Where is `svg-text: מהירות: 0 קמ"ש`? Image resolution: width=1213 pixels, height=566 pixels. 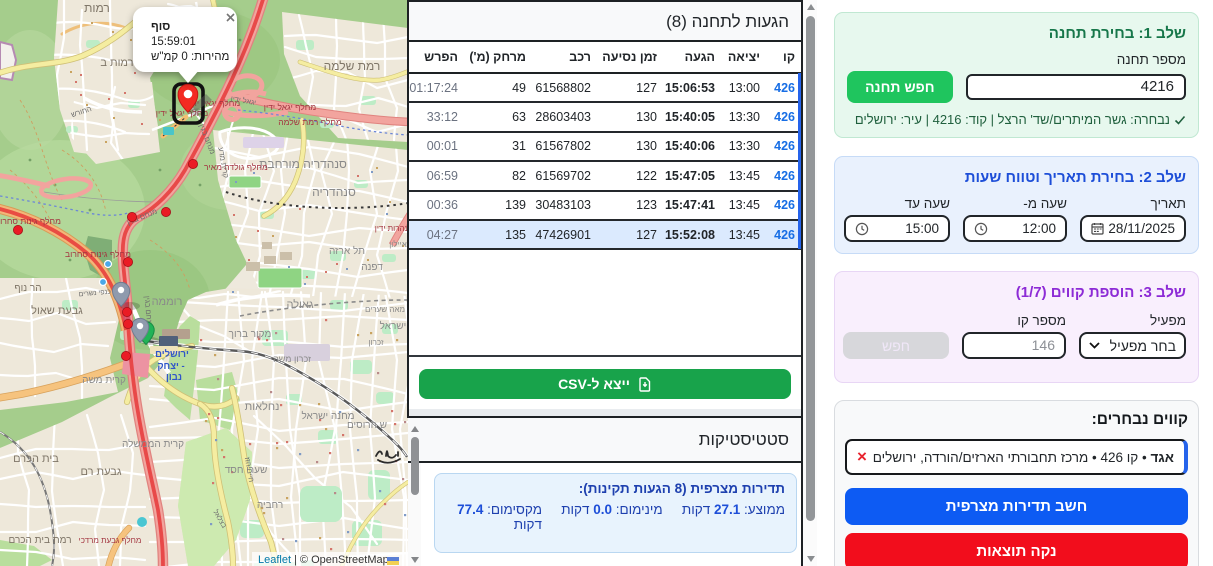
svg-text: מהירות: 0 קמ"ש is located at coordinates (190, 57).